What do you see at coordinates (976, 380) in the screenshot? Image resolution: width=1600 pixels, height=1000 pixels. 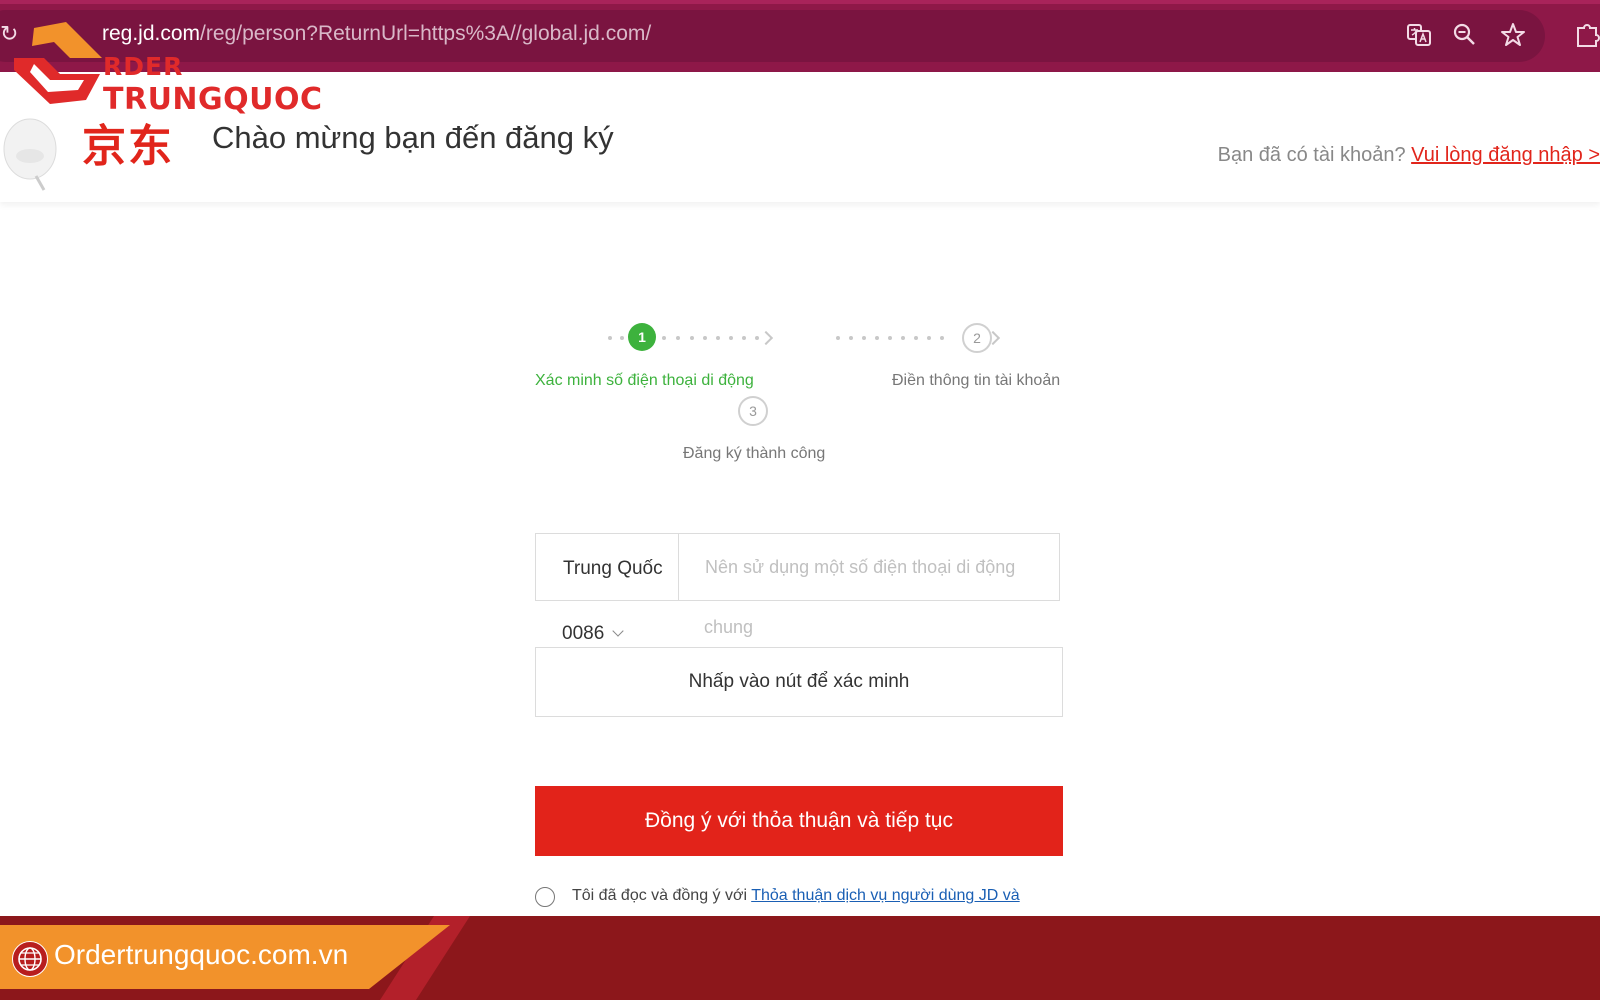 I see `step-2-label: Điền thông tin tài khoản` at bounding box center [976, 380].